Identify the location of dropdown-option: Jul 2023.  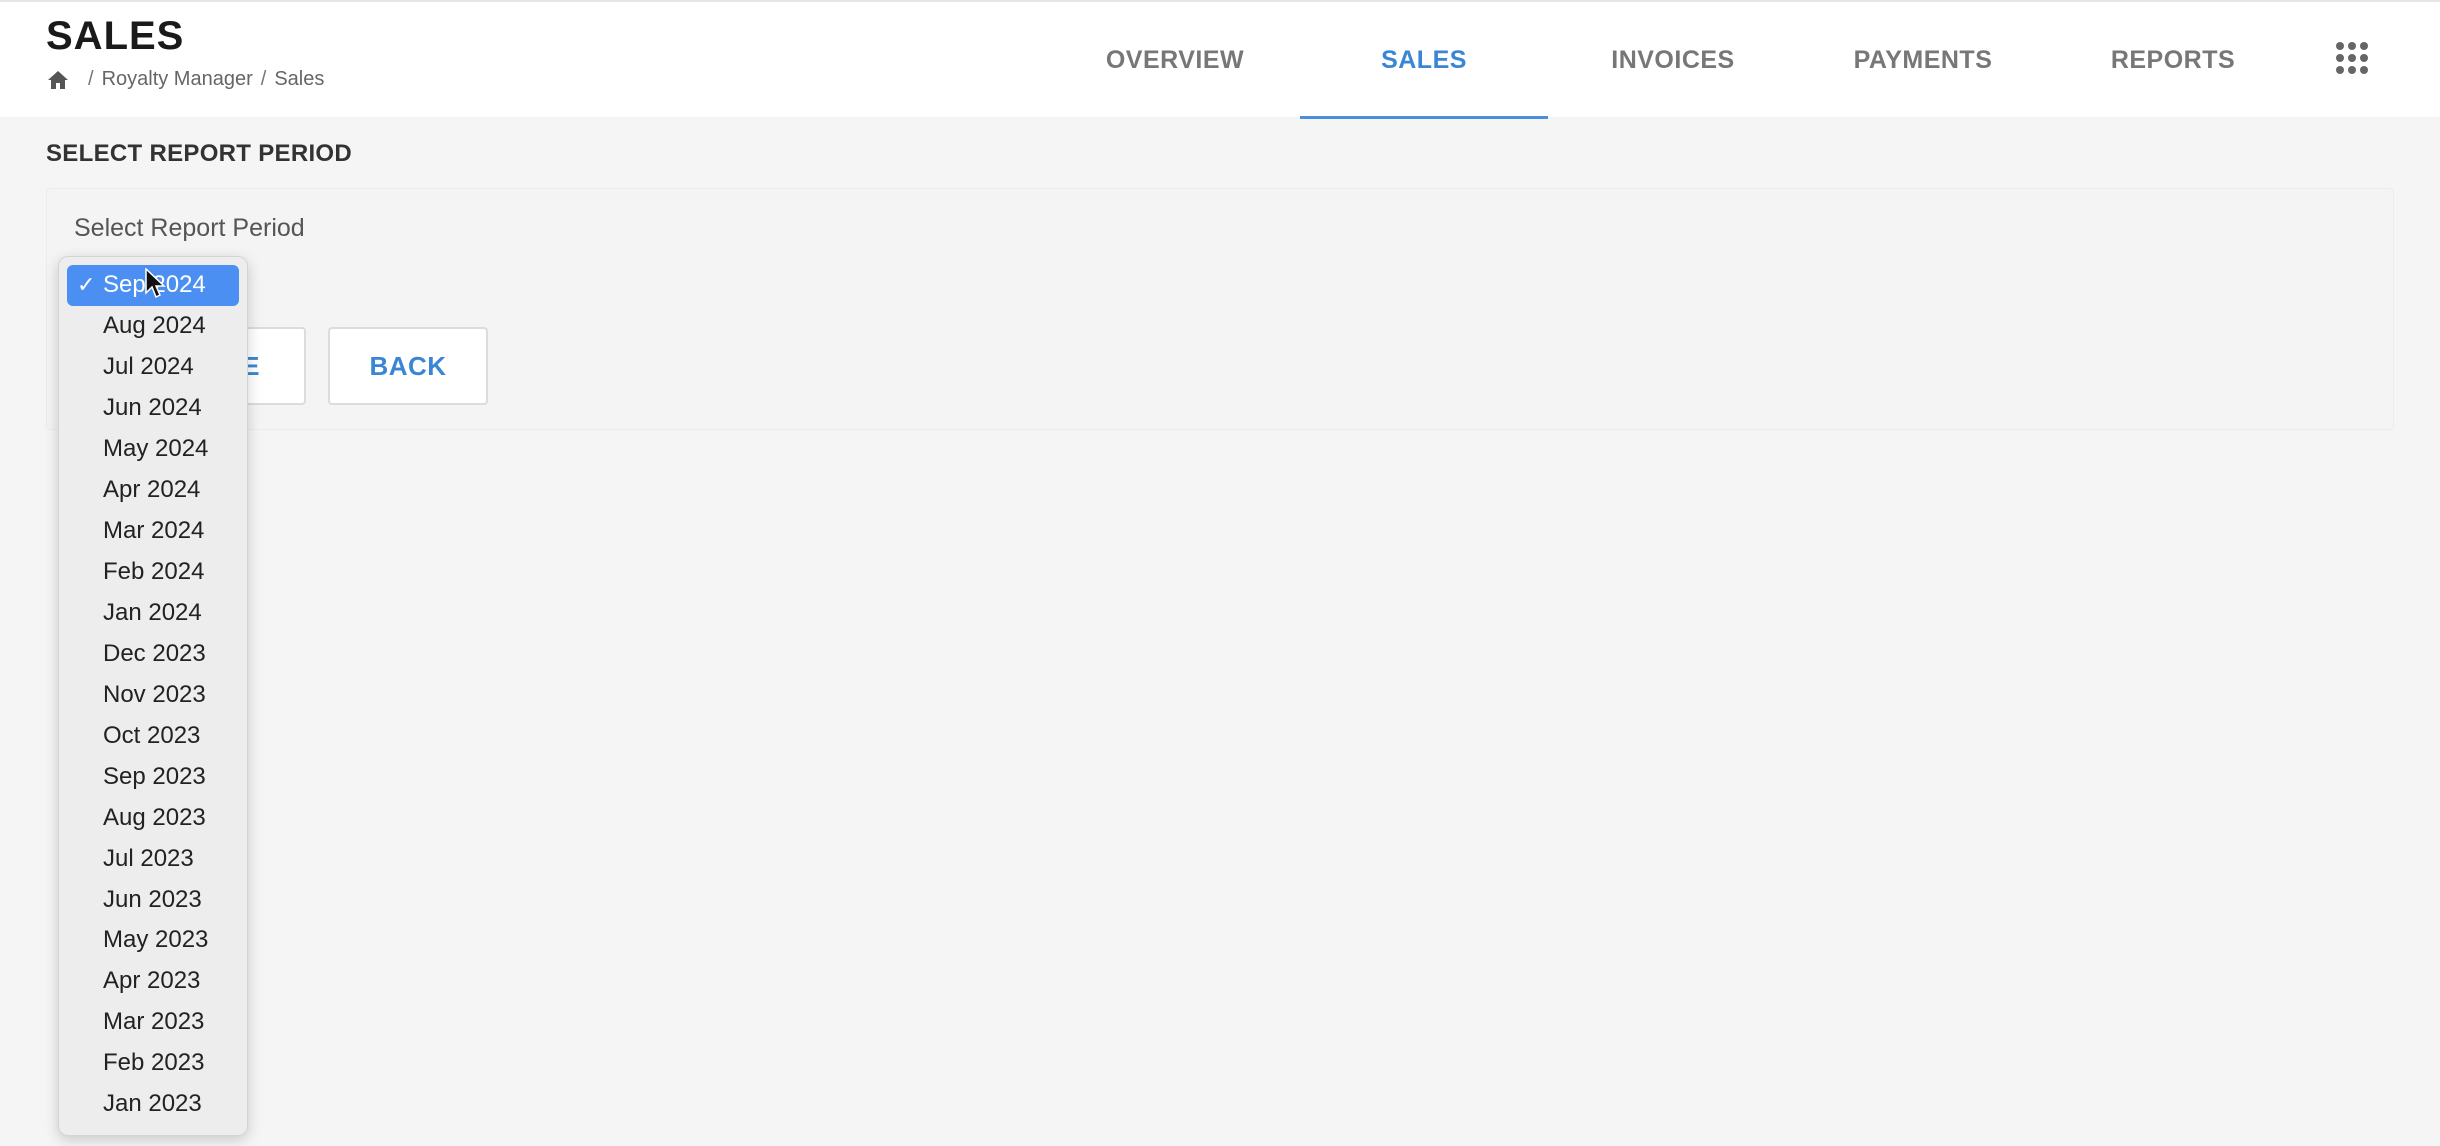
(153, 858).